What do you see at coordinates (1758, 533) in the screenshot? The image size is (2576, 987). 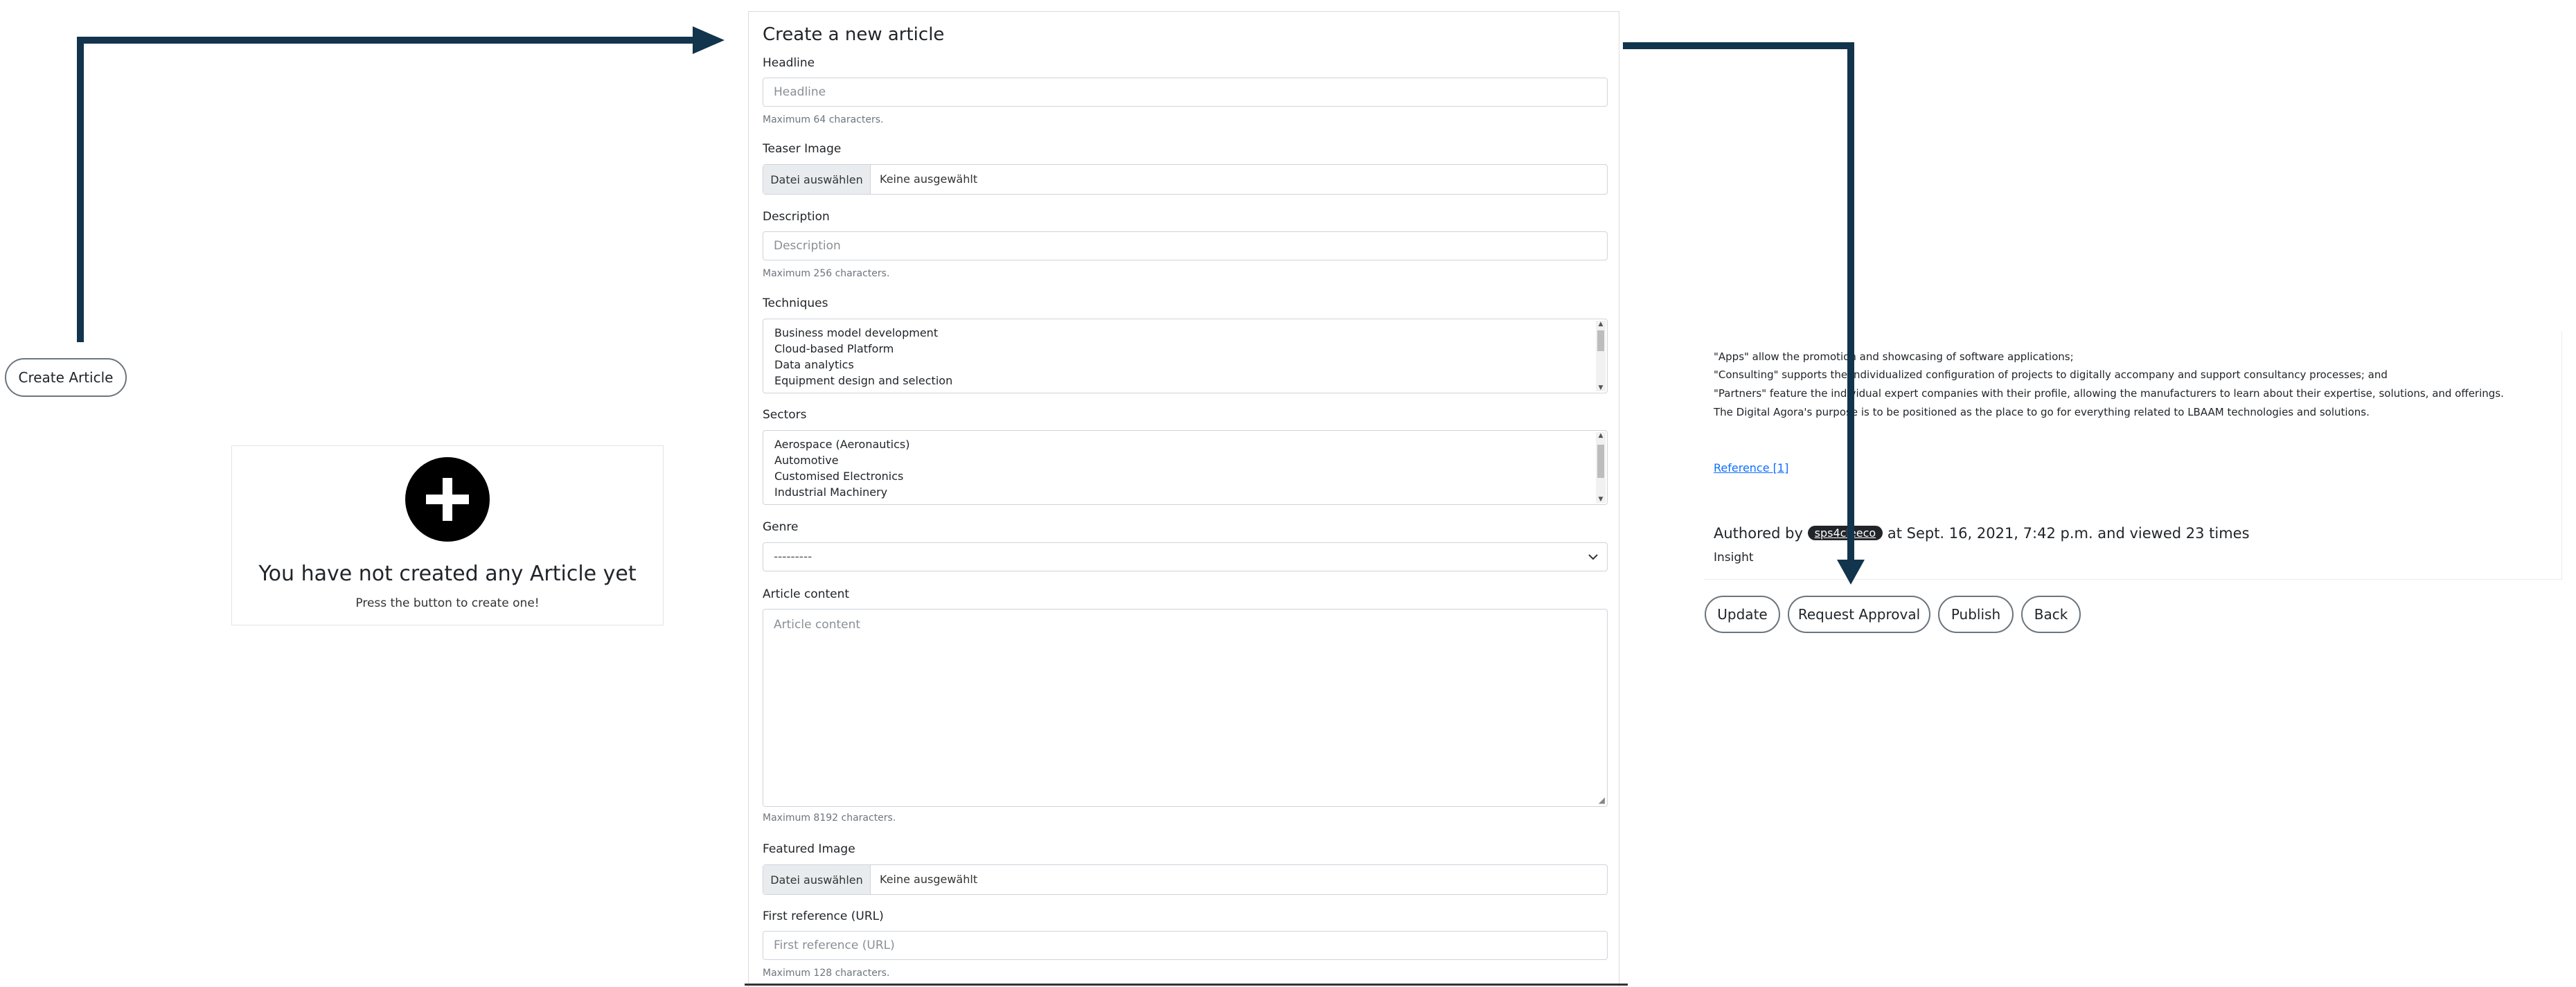 I see `authored-prefix: Authored by` at bounding box center [1758, 533].